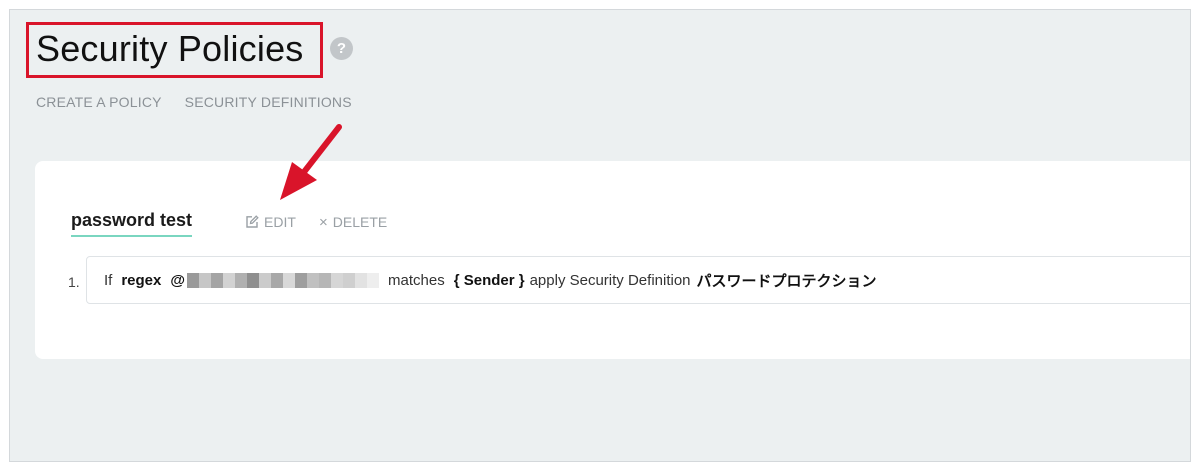 This screenshot has height=470, width=1200. Describe the element at coordinates (341, 48) in the screenshot. I see `help-circle-icon: ?` at that location.